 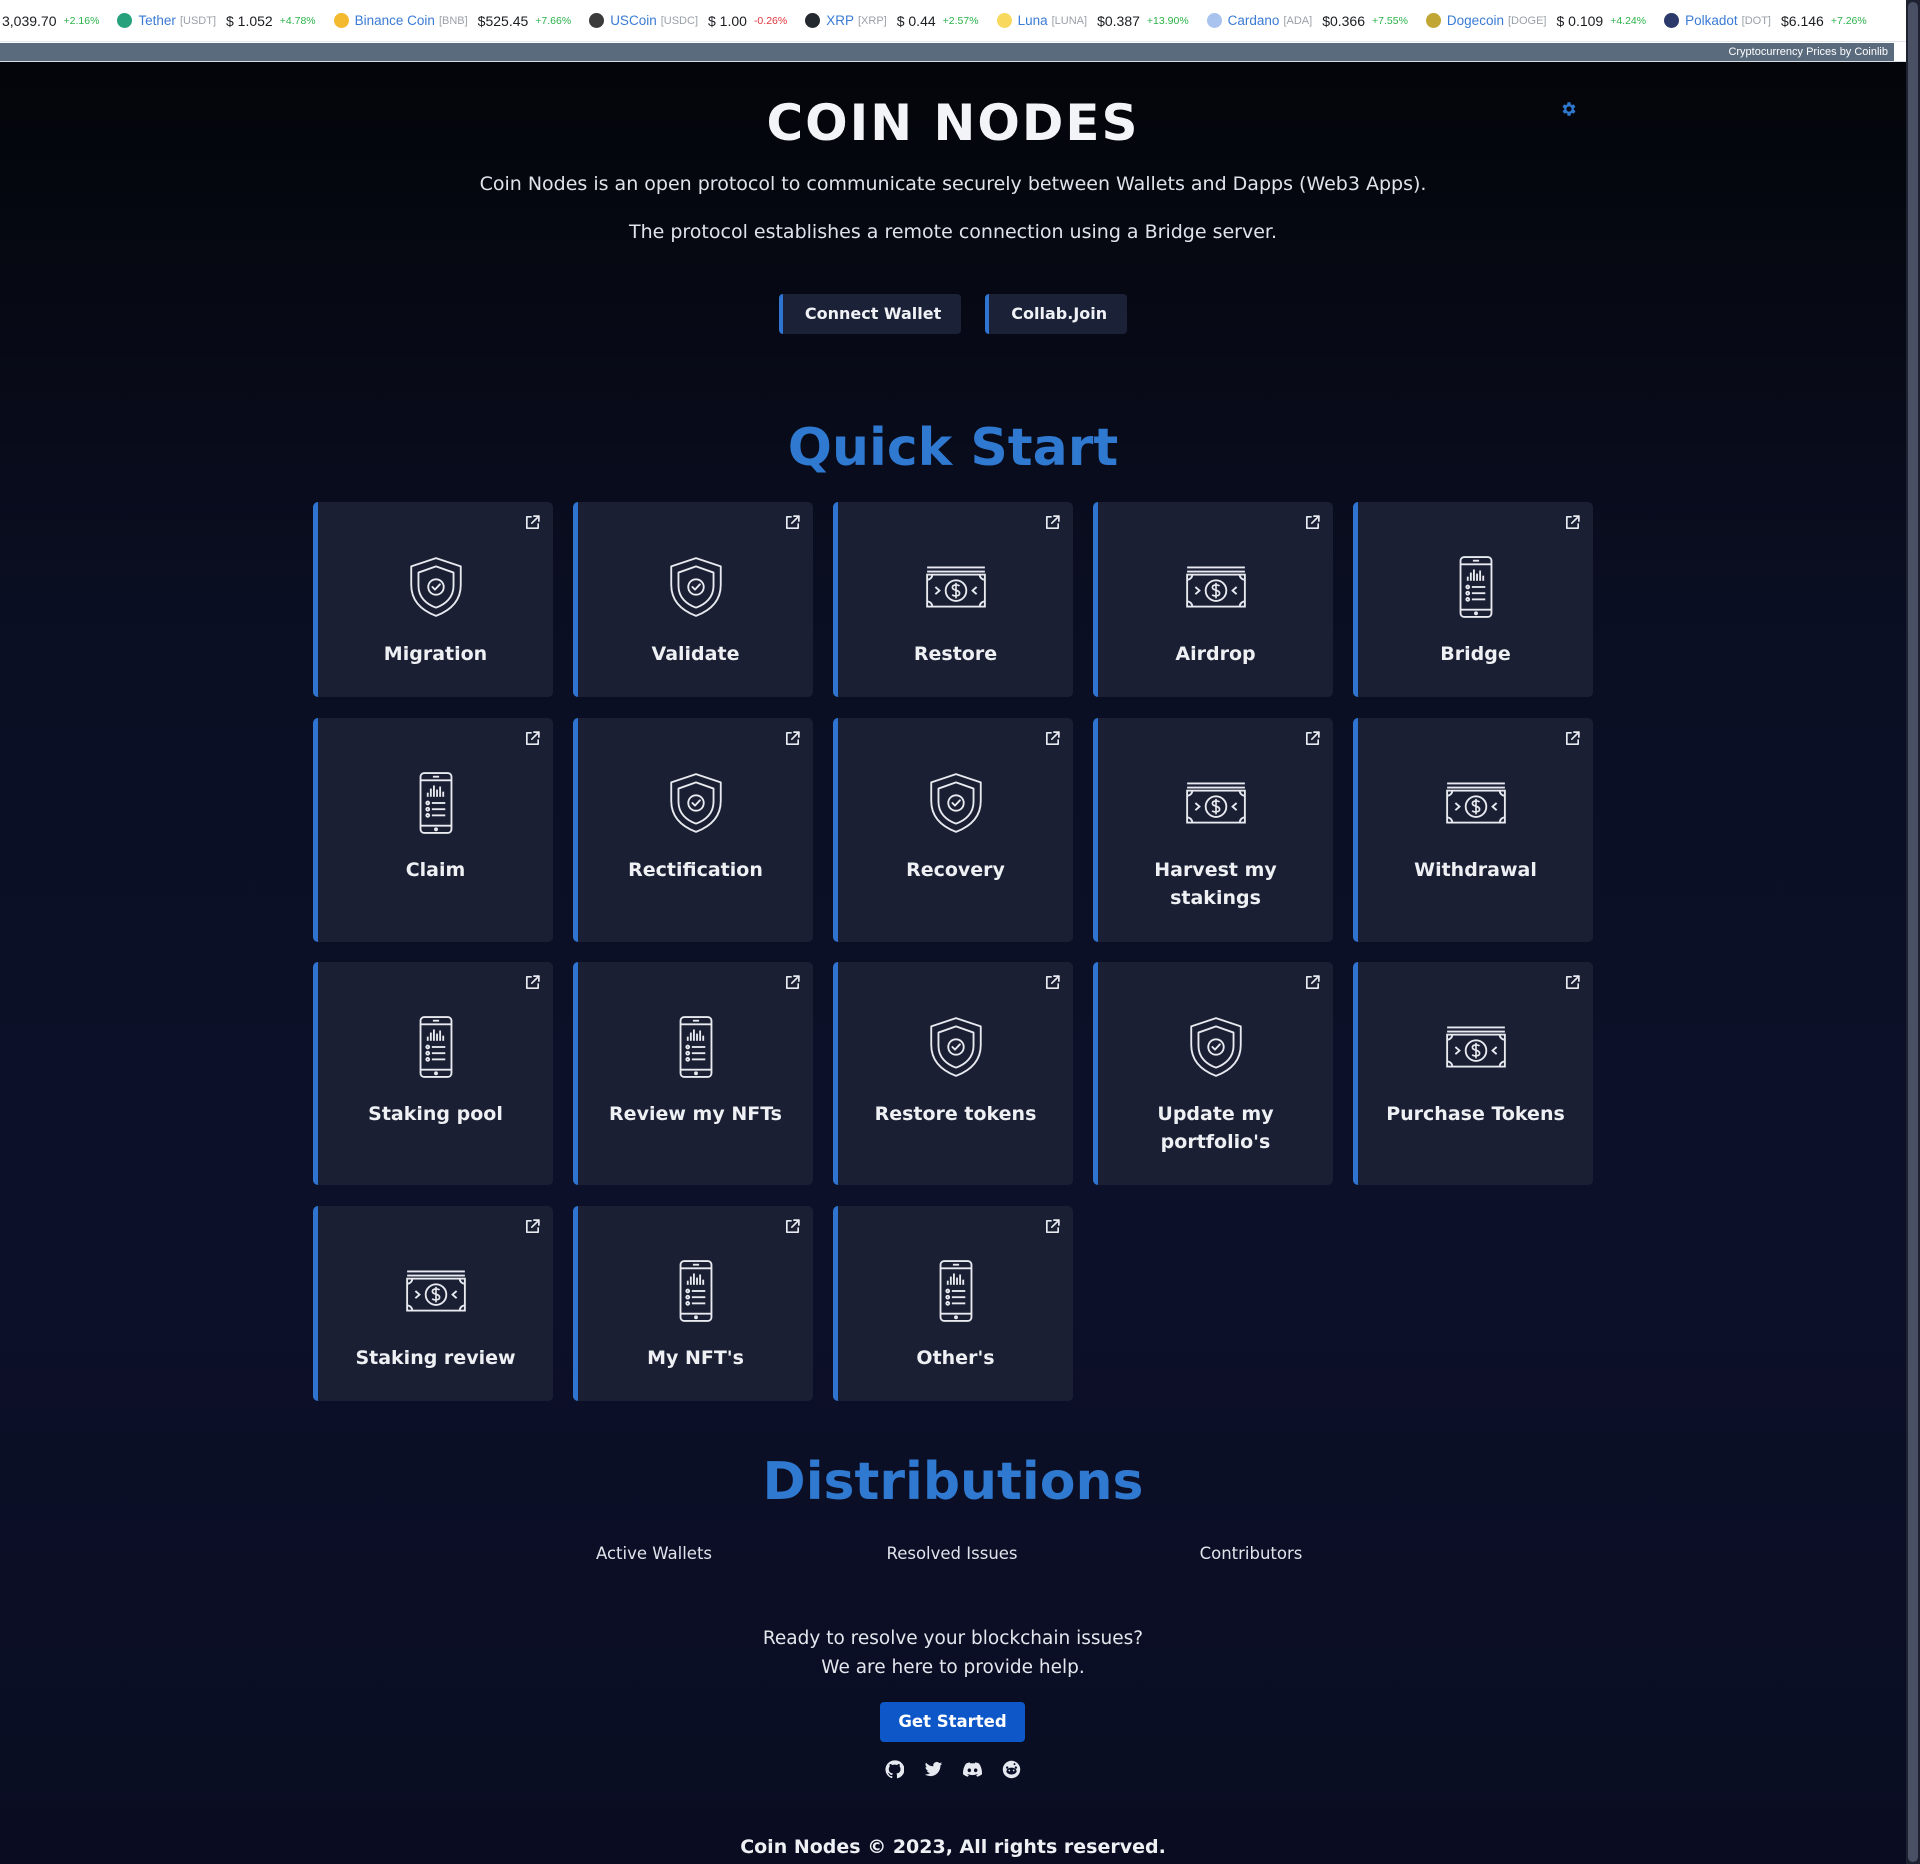 I want to click on social-links, so click(x=953, y=1769).